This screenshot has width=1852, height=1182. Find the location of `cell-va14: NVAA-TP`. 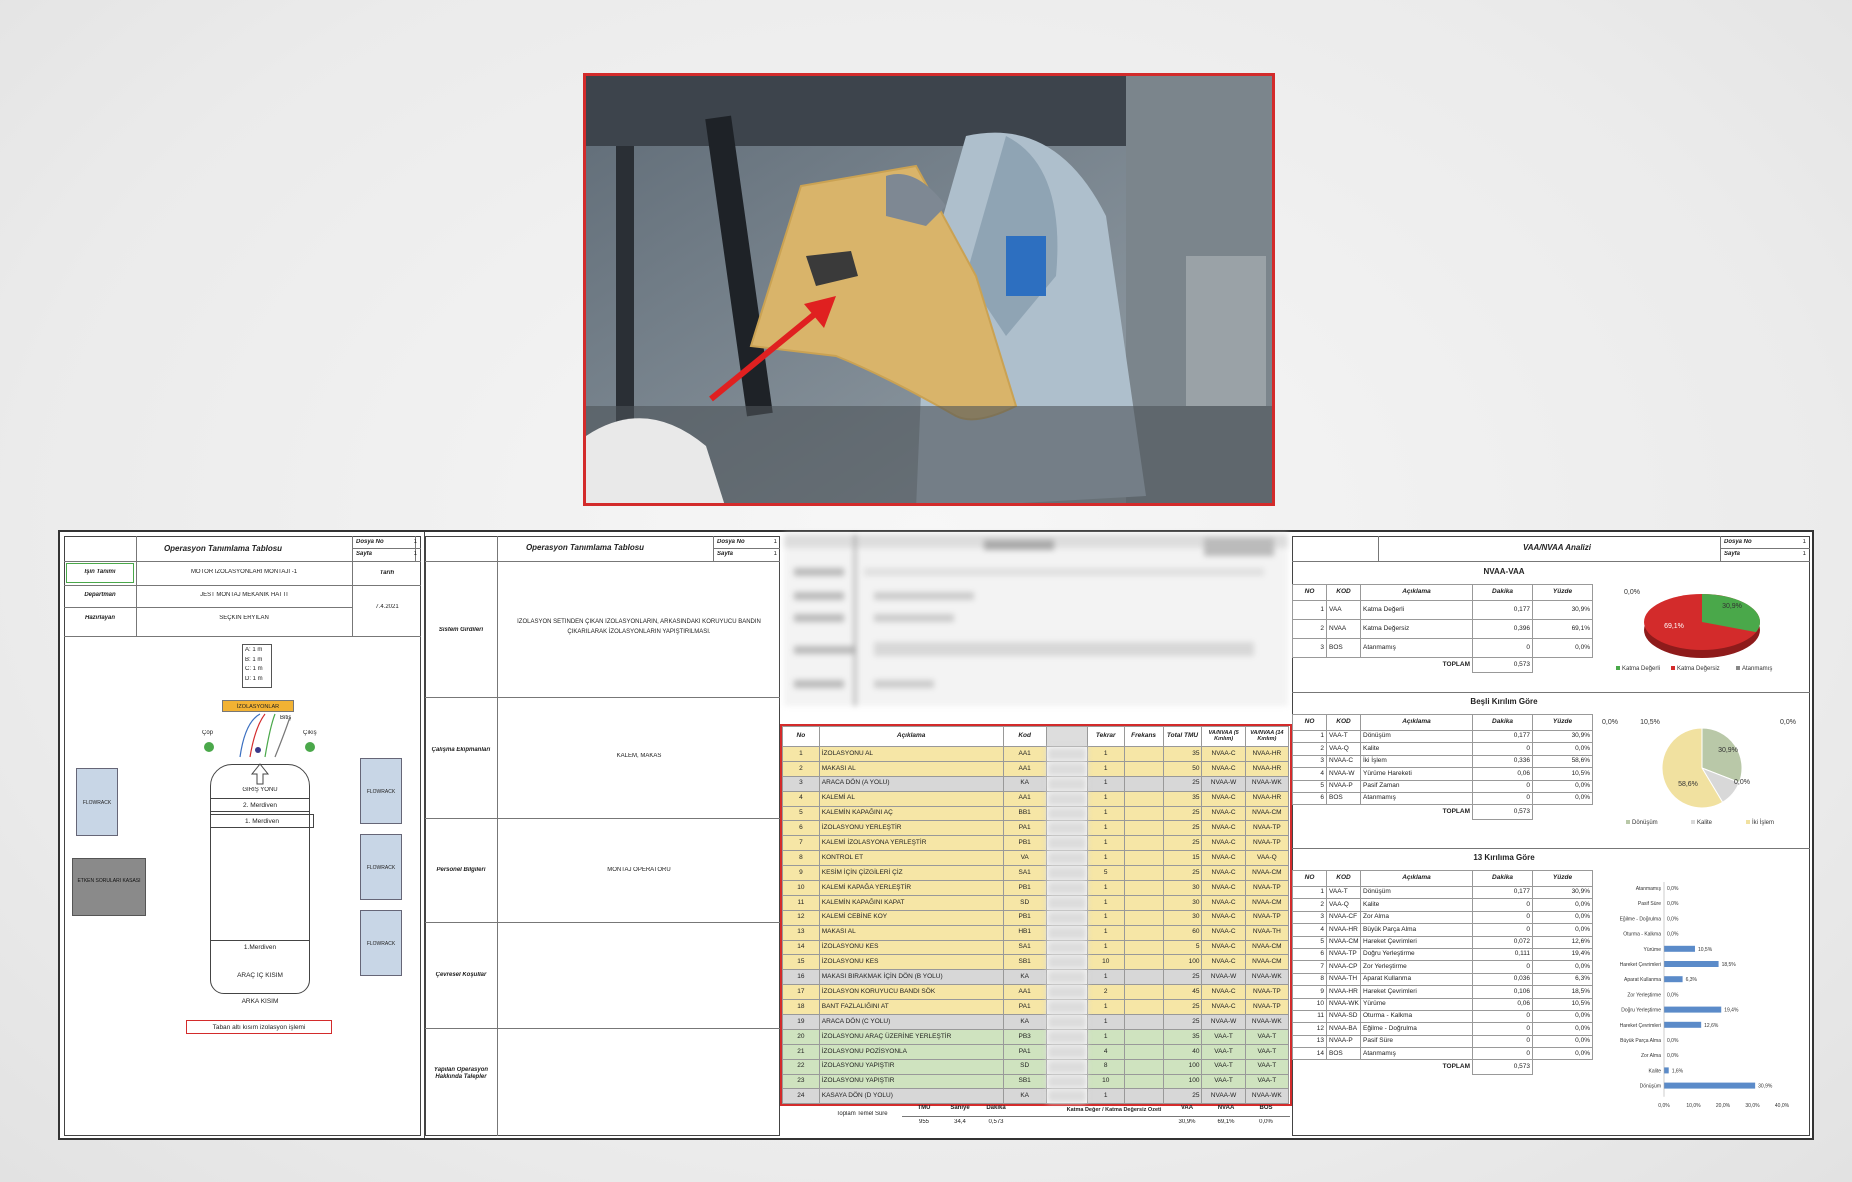

cell-va14: NVAA-TP is located at coordinates (1267, 828).